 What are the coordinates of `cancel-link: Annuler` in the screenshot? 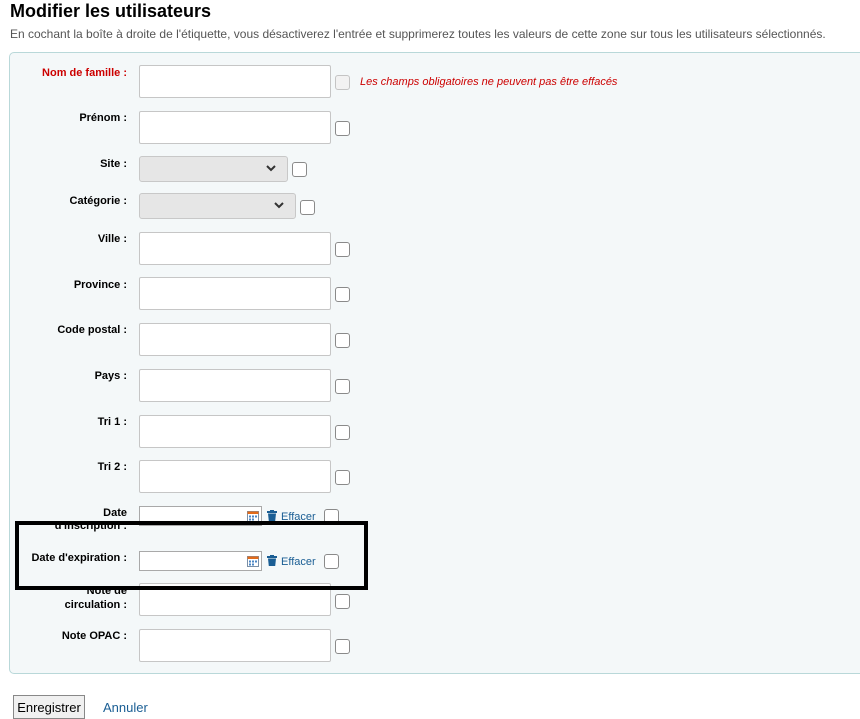 It's located at (125, 707).